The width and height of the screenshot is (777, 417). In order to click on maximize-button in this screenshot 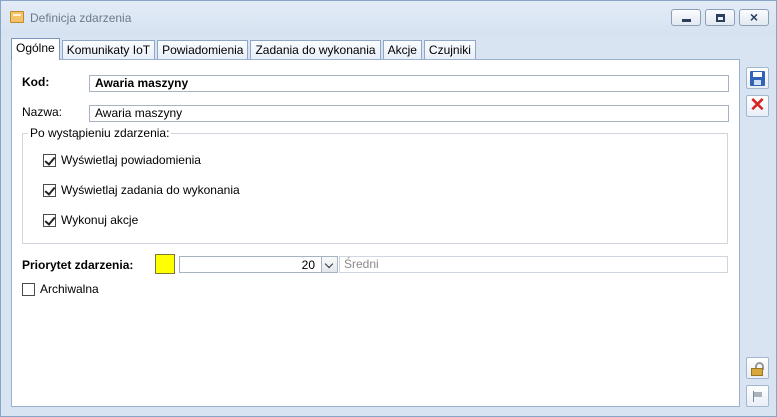, I will do `click(720, 17)`.